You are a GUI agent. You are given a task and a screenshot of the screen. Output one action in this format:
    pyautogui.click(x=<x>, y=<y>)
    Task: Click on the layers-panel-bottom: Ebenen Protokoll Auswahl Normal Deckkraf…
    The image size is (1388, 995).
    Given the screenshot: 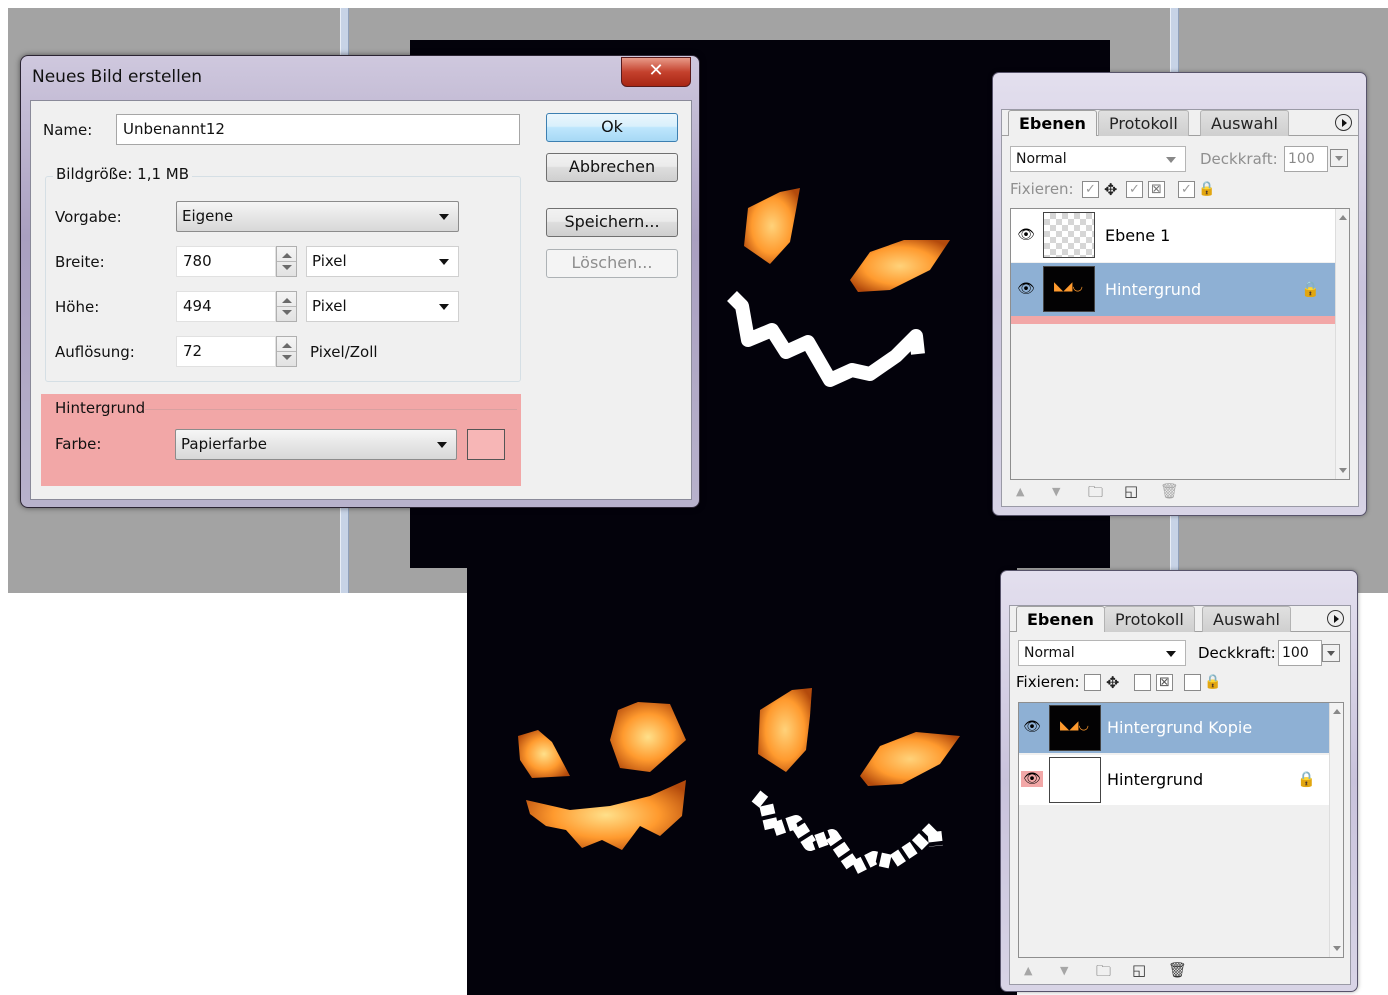 What is the action you would take?
    pyautogui.click(x=1179, y=781)
    